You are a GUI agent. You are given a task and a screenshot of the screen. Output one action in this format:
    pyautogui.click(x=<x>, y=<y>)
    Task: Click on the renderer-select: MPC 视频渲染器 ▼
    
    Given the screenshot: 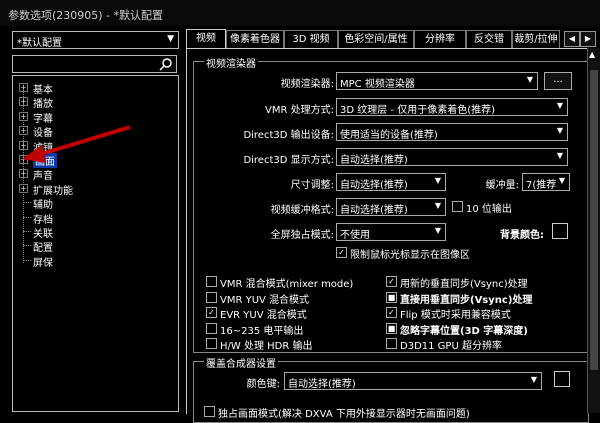 What is the action you would take?
    pyautogui.click(x=437, y=81)
    